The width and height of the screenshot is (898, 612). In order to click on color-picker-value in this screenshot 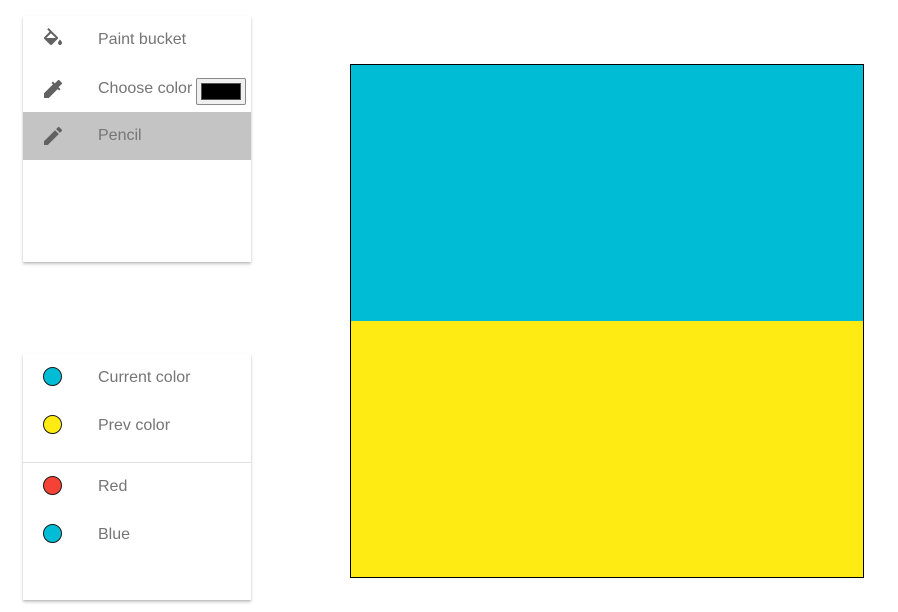, I will do `click(221, 91)`.